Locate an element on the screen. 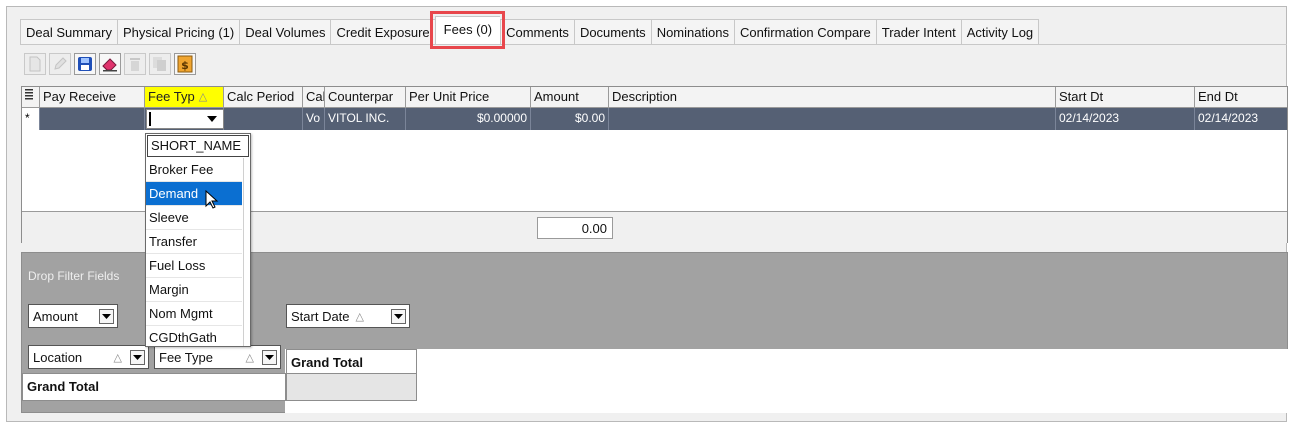 The height and width of the screenshot is (427, 1293). tab-trader-intent: Trader Intent is located at coordinates (918, 31).